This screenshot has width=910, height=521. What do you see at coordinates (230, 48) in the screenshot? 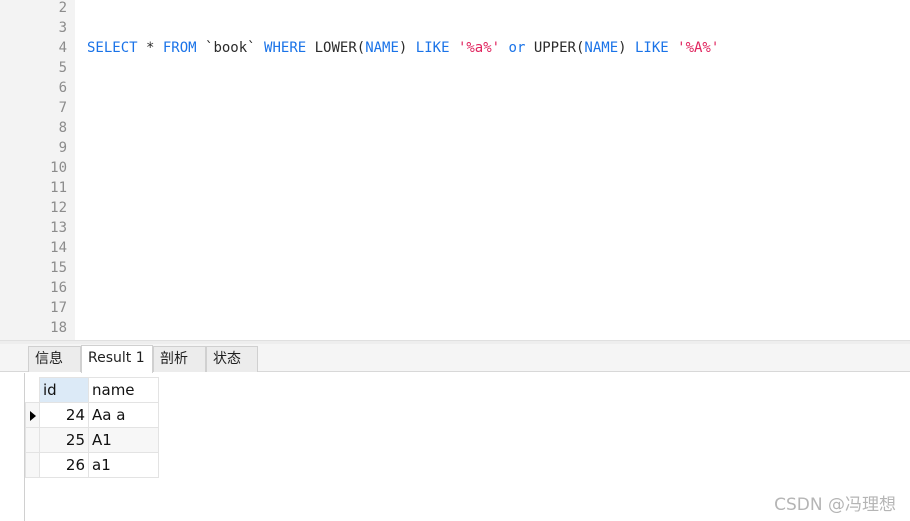
I see `code-token: `book`` at bounding box center [230, 48].